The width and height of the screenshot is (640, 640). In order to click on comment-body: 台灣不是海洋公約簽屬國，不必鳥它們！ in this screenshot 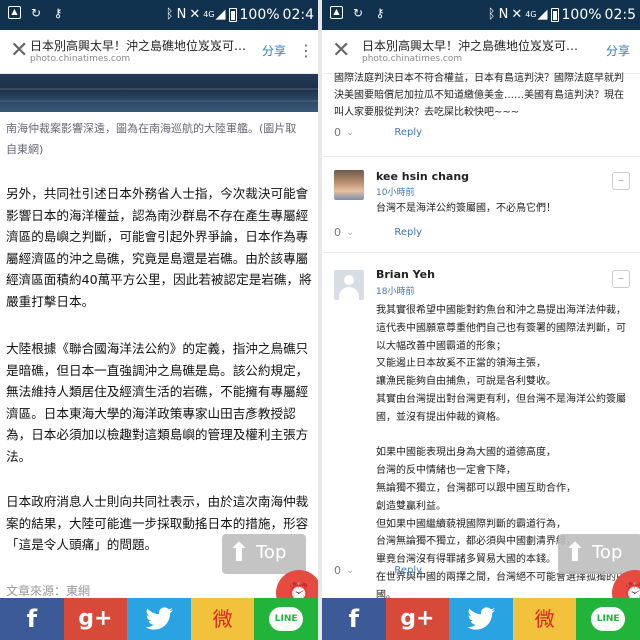, I will do `click(466, 208)`.